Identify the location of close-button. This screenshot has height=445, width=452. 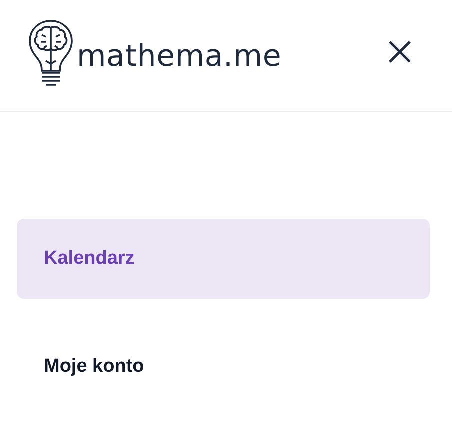
(400, 52).